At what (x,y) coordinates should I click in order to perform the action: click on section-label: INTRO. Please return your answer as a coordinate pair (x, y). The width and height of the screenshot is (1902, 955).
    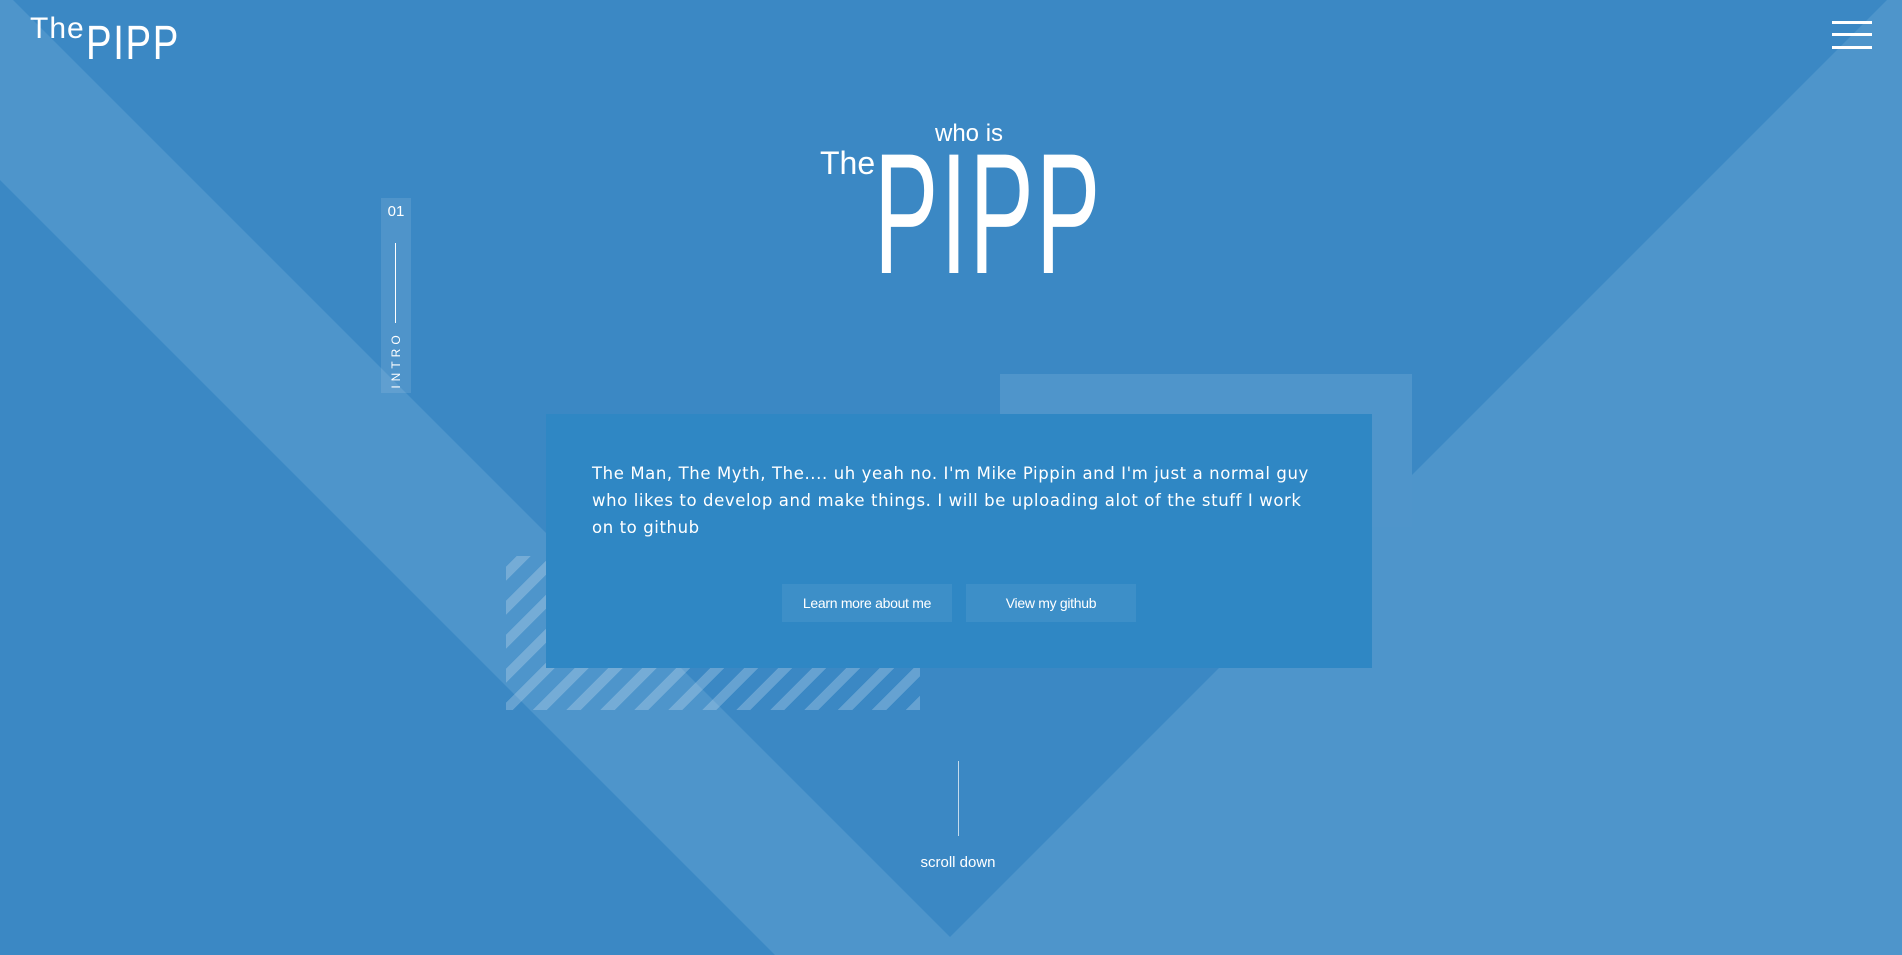
    Looking at the image, I should click on (396, 360).